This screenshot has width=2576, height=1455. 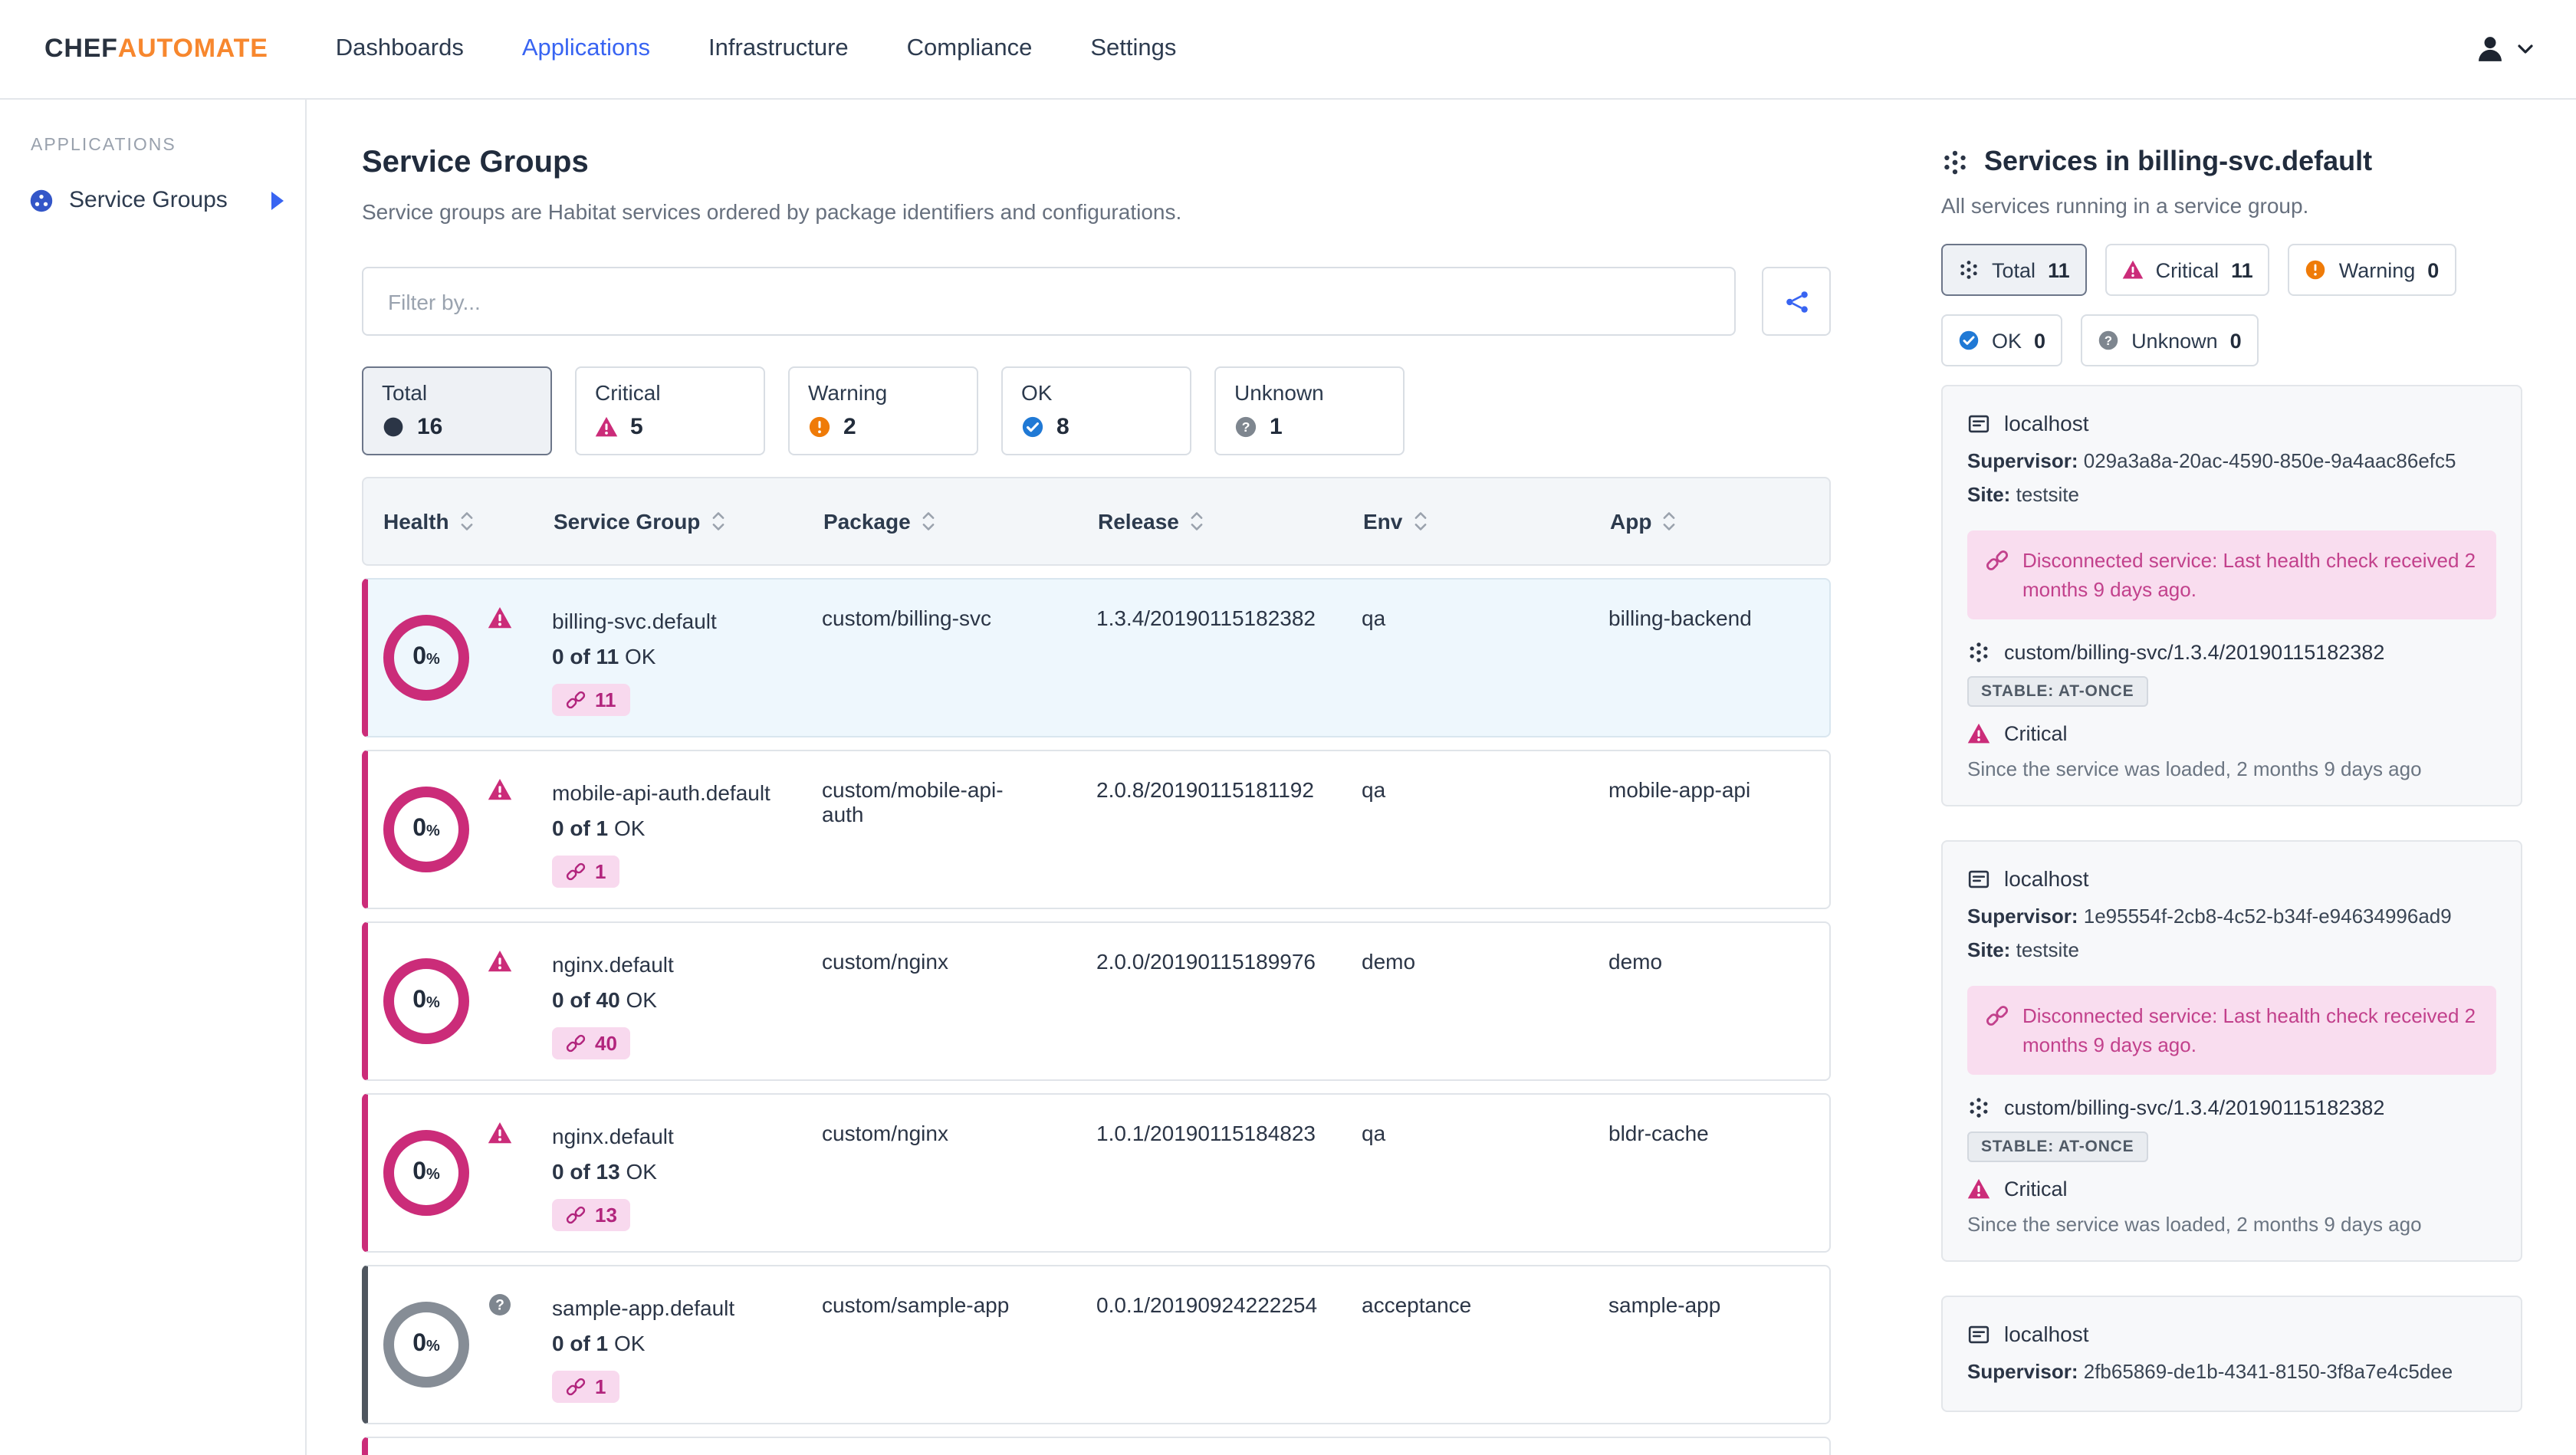 I want to click on sidebar-item-service-groups: Service Groups, so click(x=152, y=200).